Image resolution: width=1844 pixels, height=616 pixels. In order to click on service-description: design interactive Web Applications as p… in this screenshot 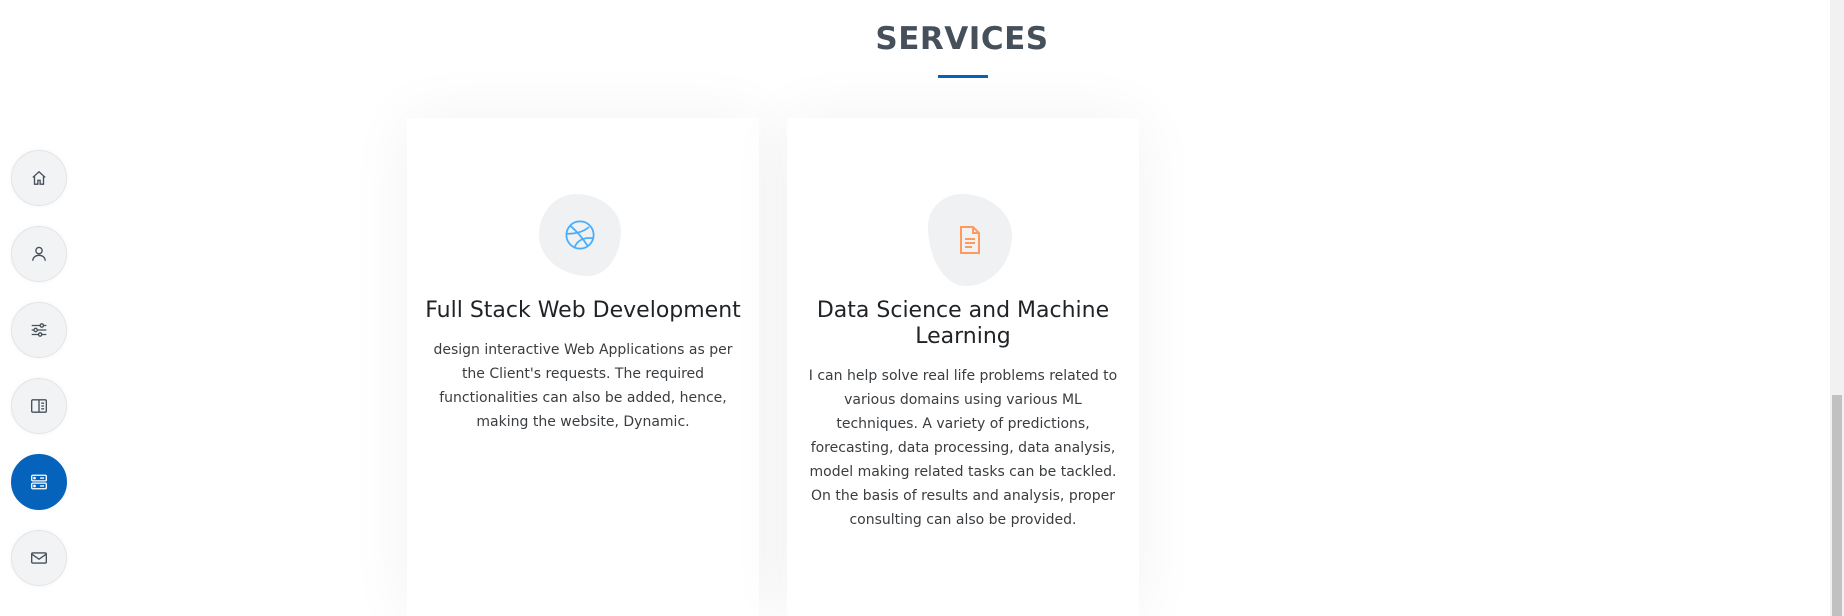, I will do `click(583, 386)`.